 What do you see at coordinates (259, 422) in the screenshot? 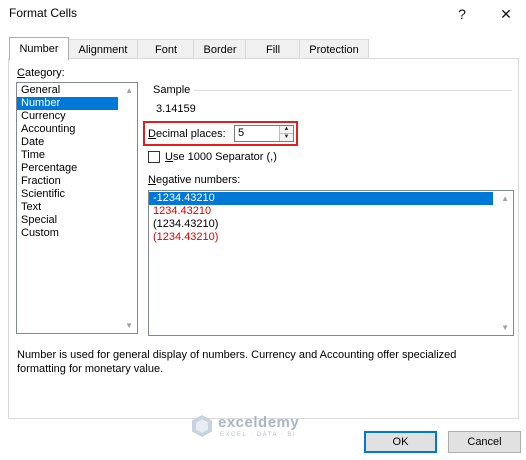
I see `watermark-name: exceldemy` at bounding box center [259, 422].